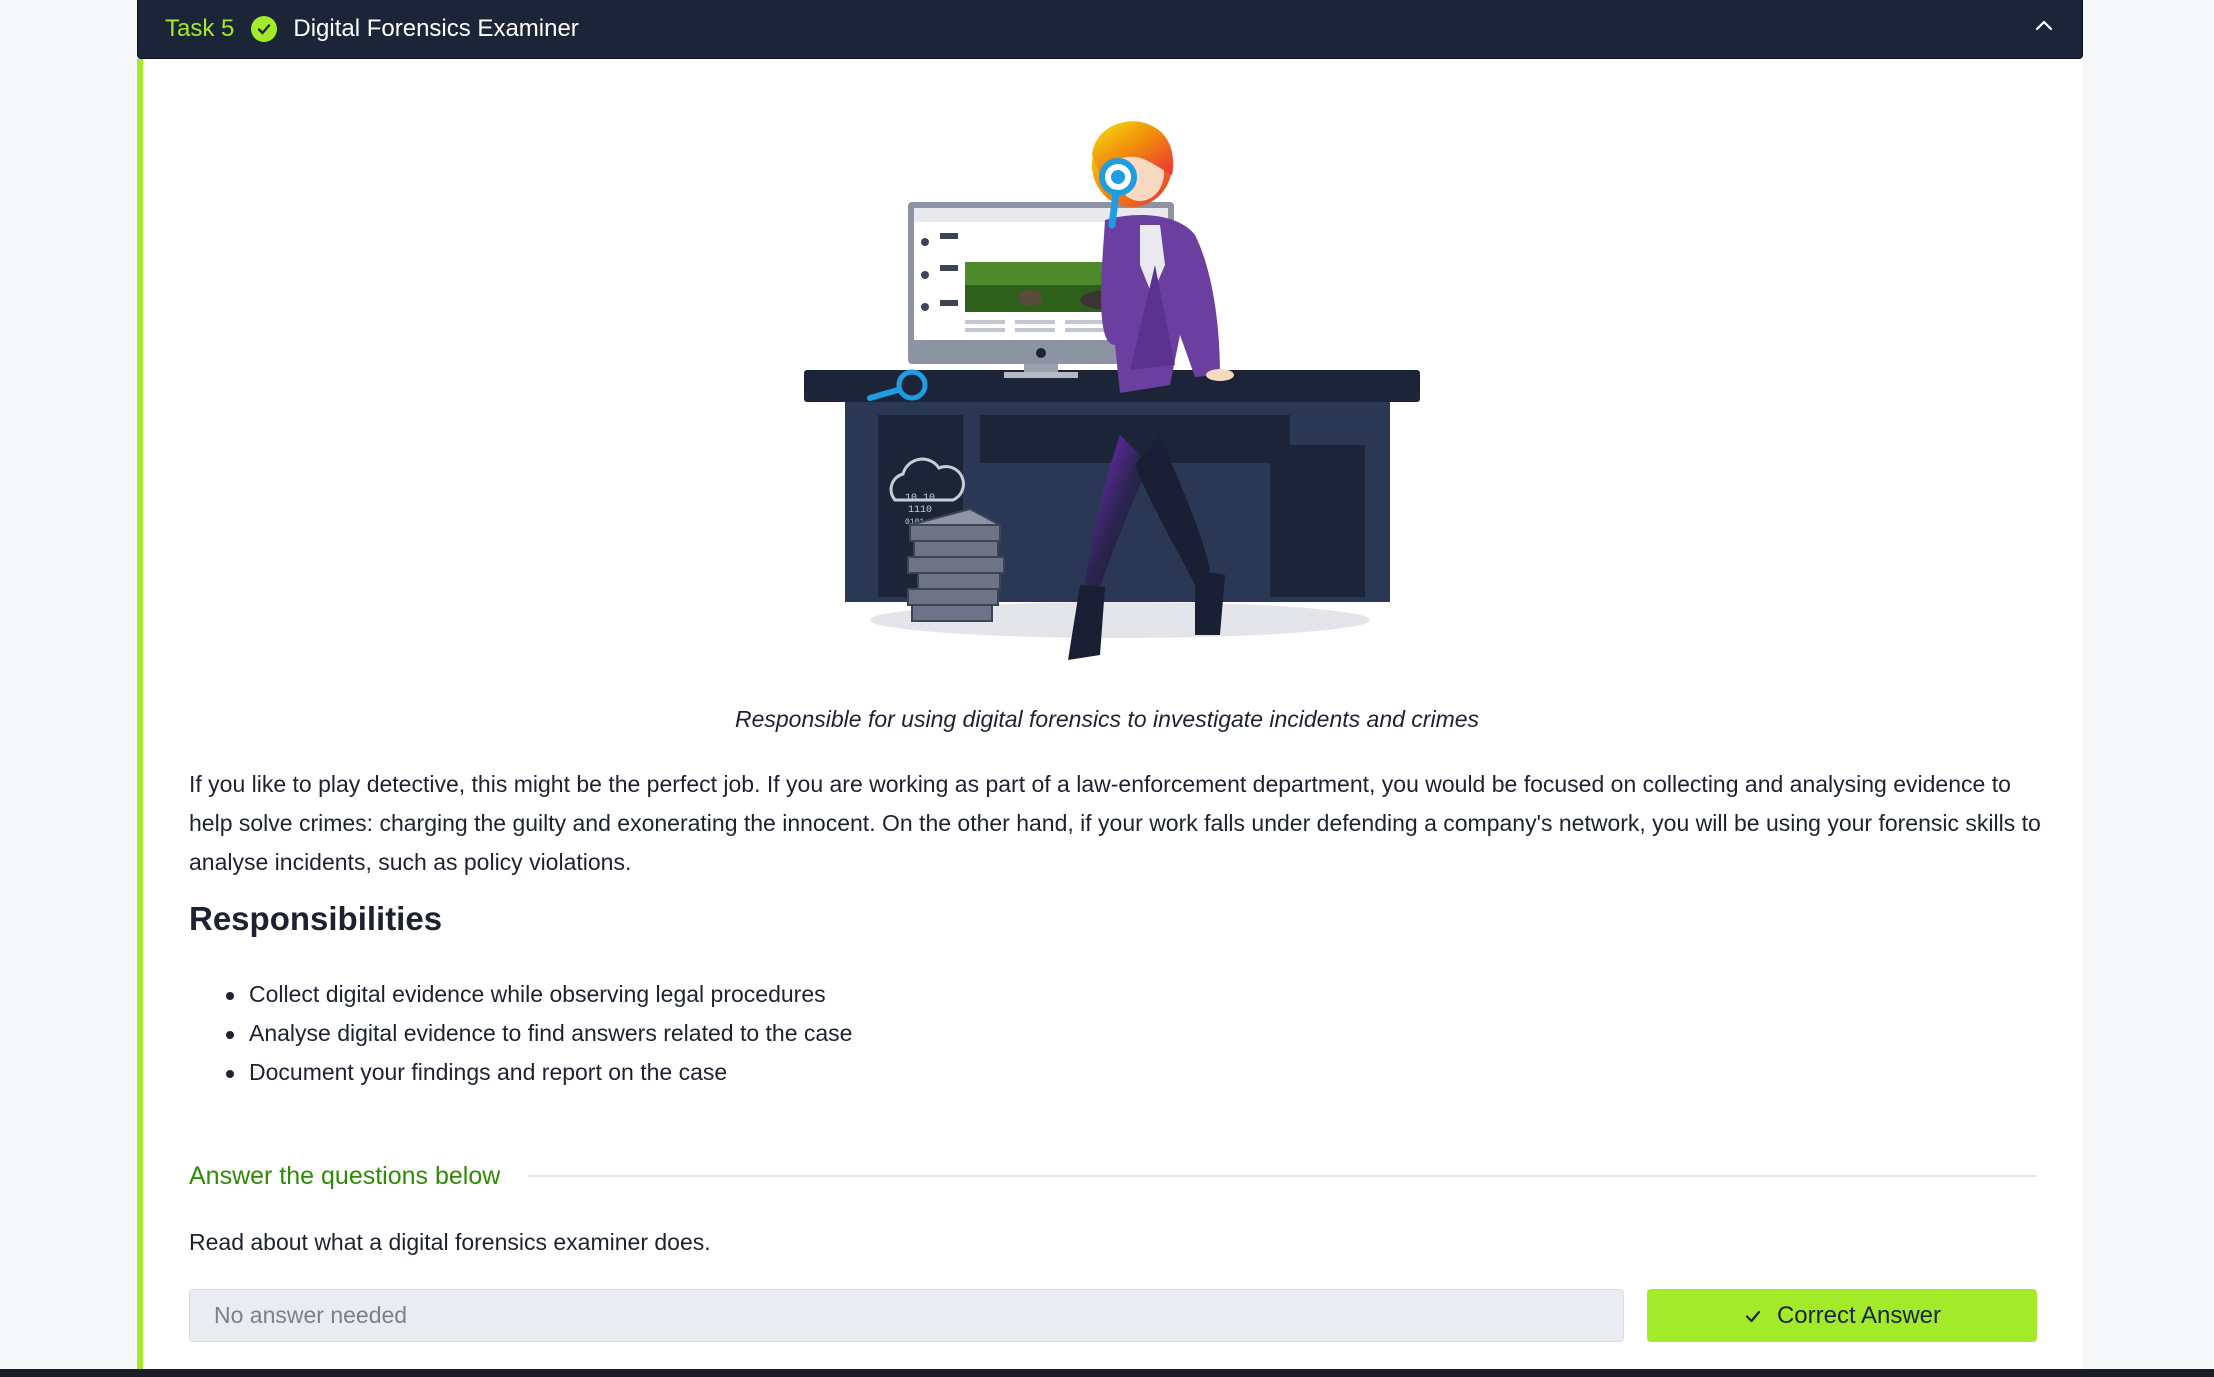  Describe the element at coordinates (316, 918) in the screenshot. I see `responsibilities-heading: Responsibilities` at that location.